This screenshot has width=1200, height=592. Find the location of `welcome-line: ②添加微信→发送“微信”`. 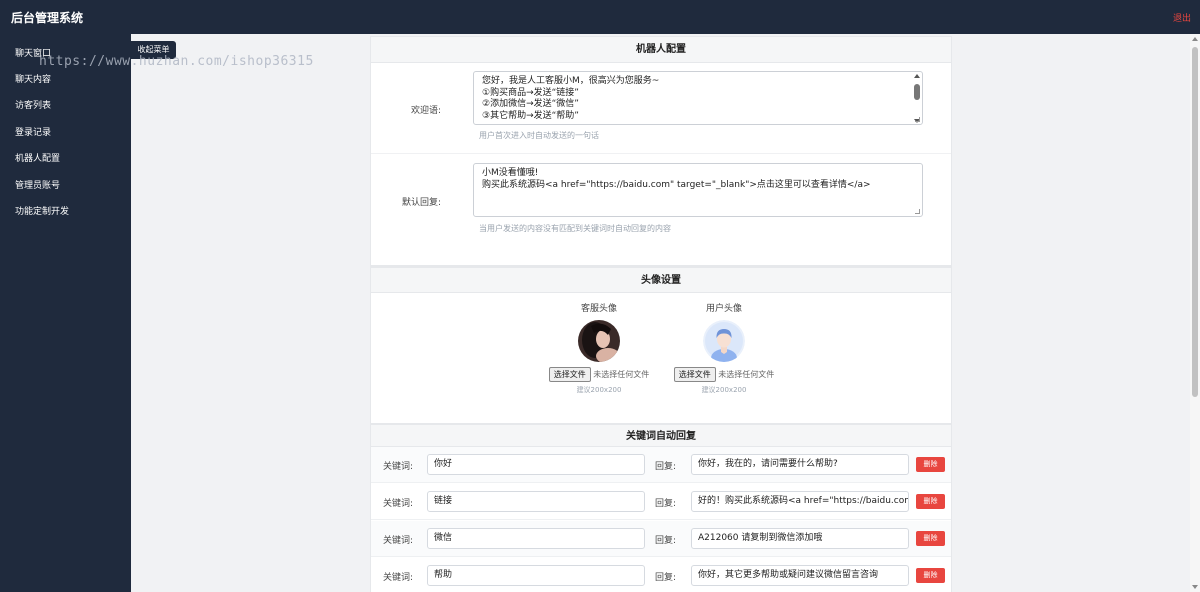

welcome-line: ②添加微信→发送“微信” is located at coordinates (530, 104).